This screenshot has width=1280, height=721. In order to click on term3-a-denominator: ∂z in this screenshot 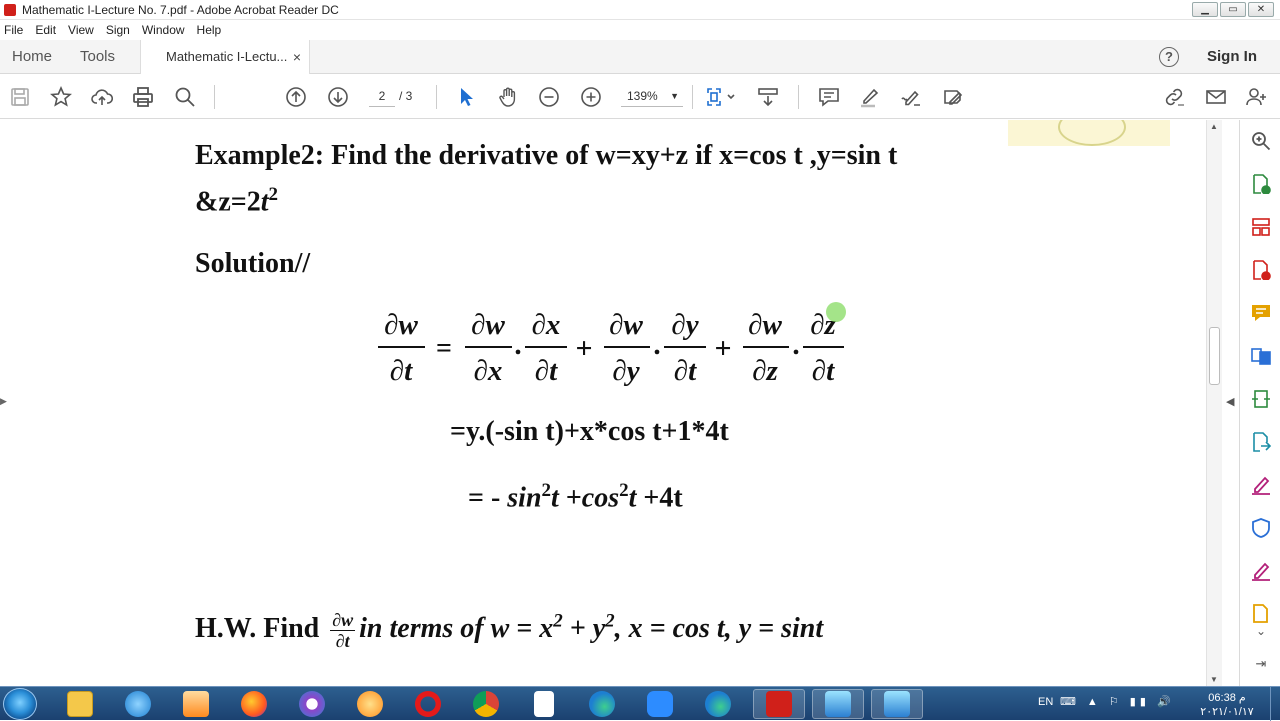, I will do `click(765, 371)`.